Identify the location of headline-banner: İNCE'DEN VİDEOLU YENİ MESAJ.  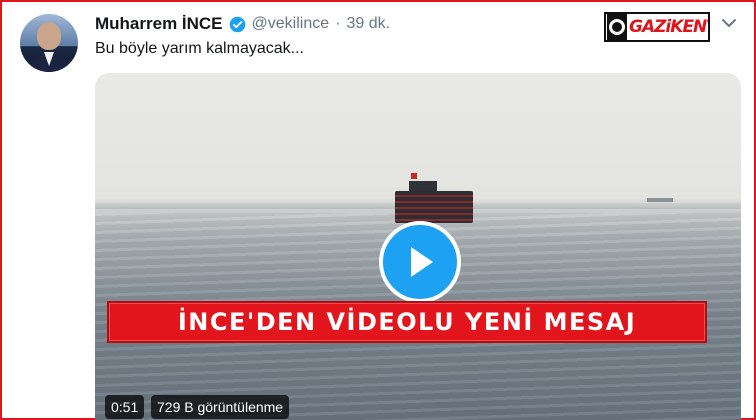
(407, 322).